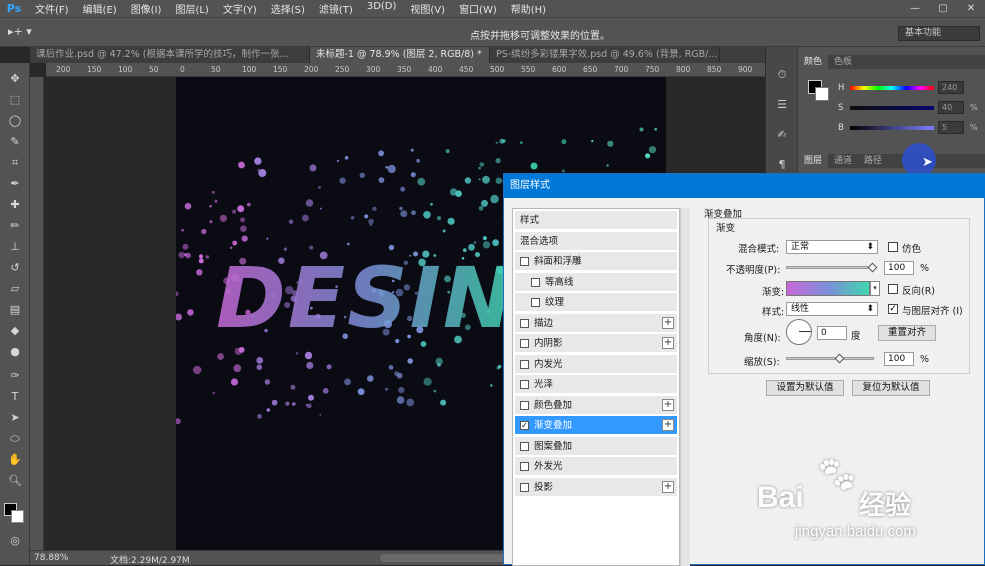 The height and width of the screenshot is (566, 985). I want to click on style-item: 颜色叠加 +, so click(596, 405).